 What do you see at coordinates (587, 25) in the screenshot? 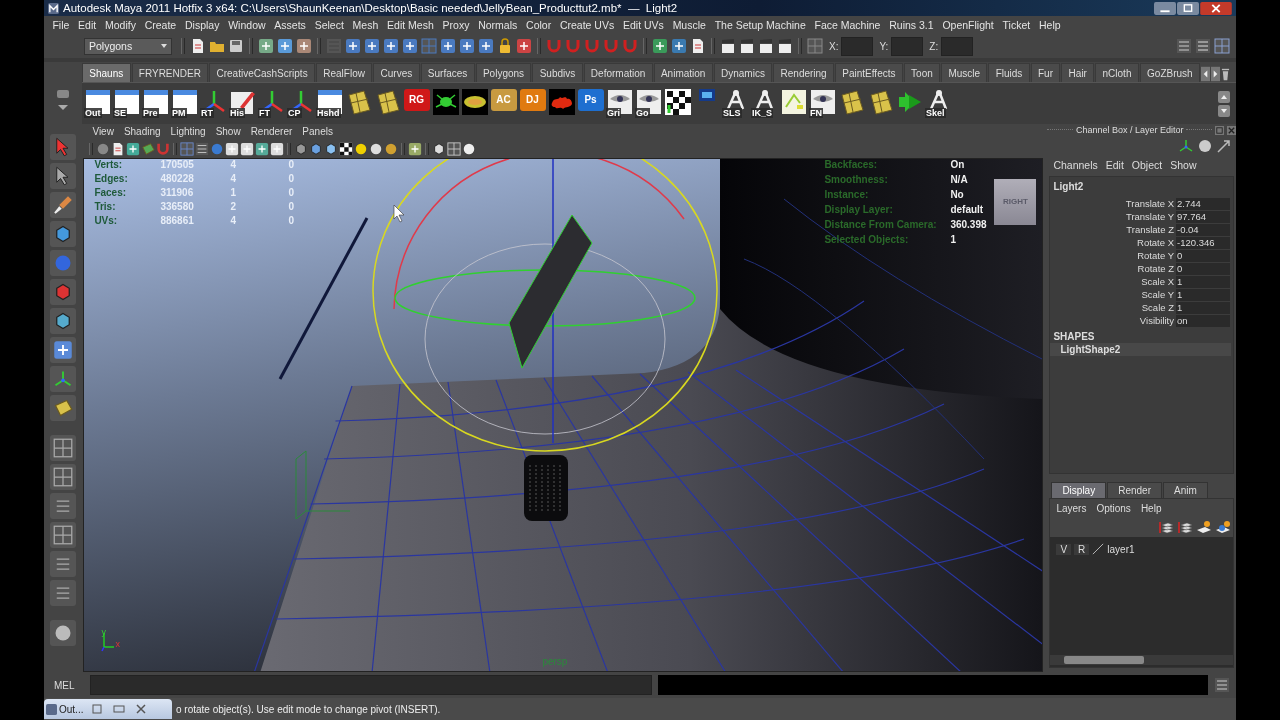
I see `menu-item: Create UVs` at bounding box center [587, 25].